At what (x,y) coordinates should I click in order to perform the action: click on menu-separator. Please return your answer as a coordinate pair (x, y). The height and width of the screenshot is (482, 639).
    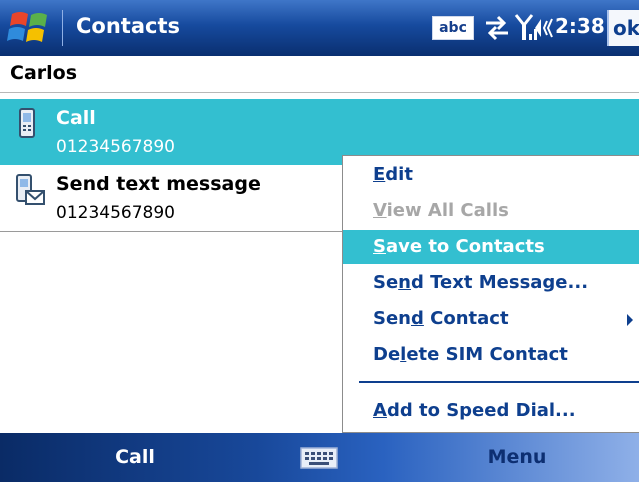
    Looking at the image, I should click on (499, 382).